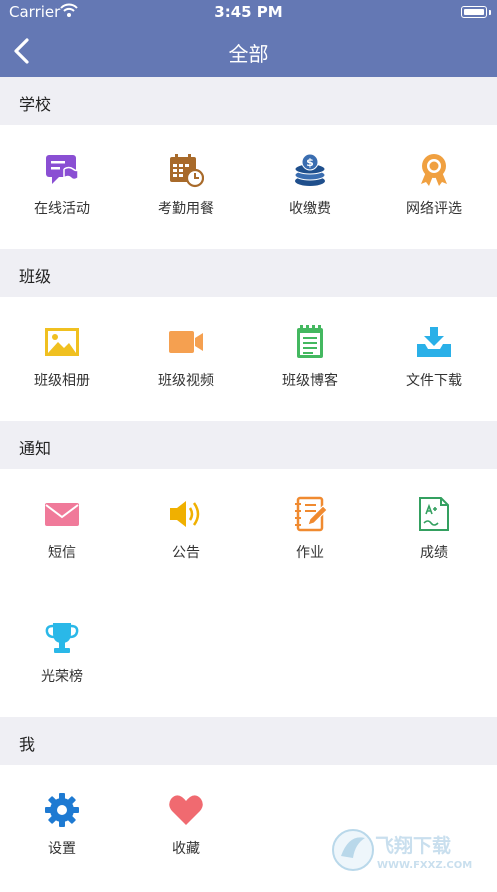 The width and height of the screenshot is (497, 892). What do you see at coordinates (248, 54) in the screenshot?
I see `page-title: 全部` at bounding box center [248, 54].